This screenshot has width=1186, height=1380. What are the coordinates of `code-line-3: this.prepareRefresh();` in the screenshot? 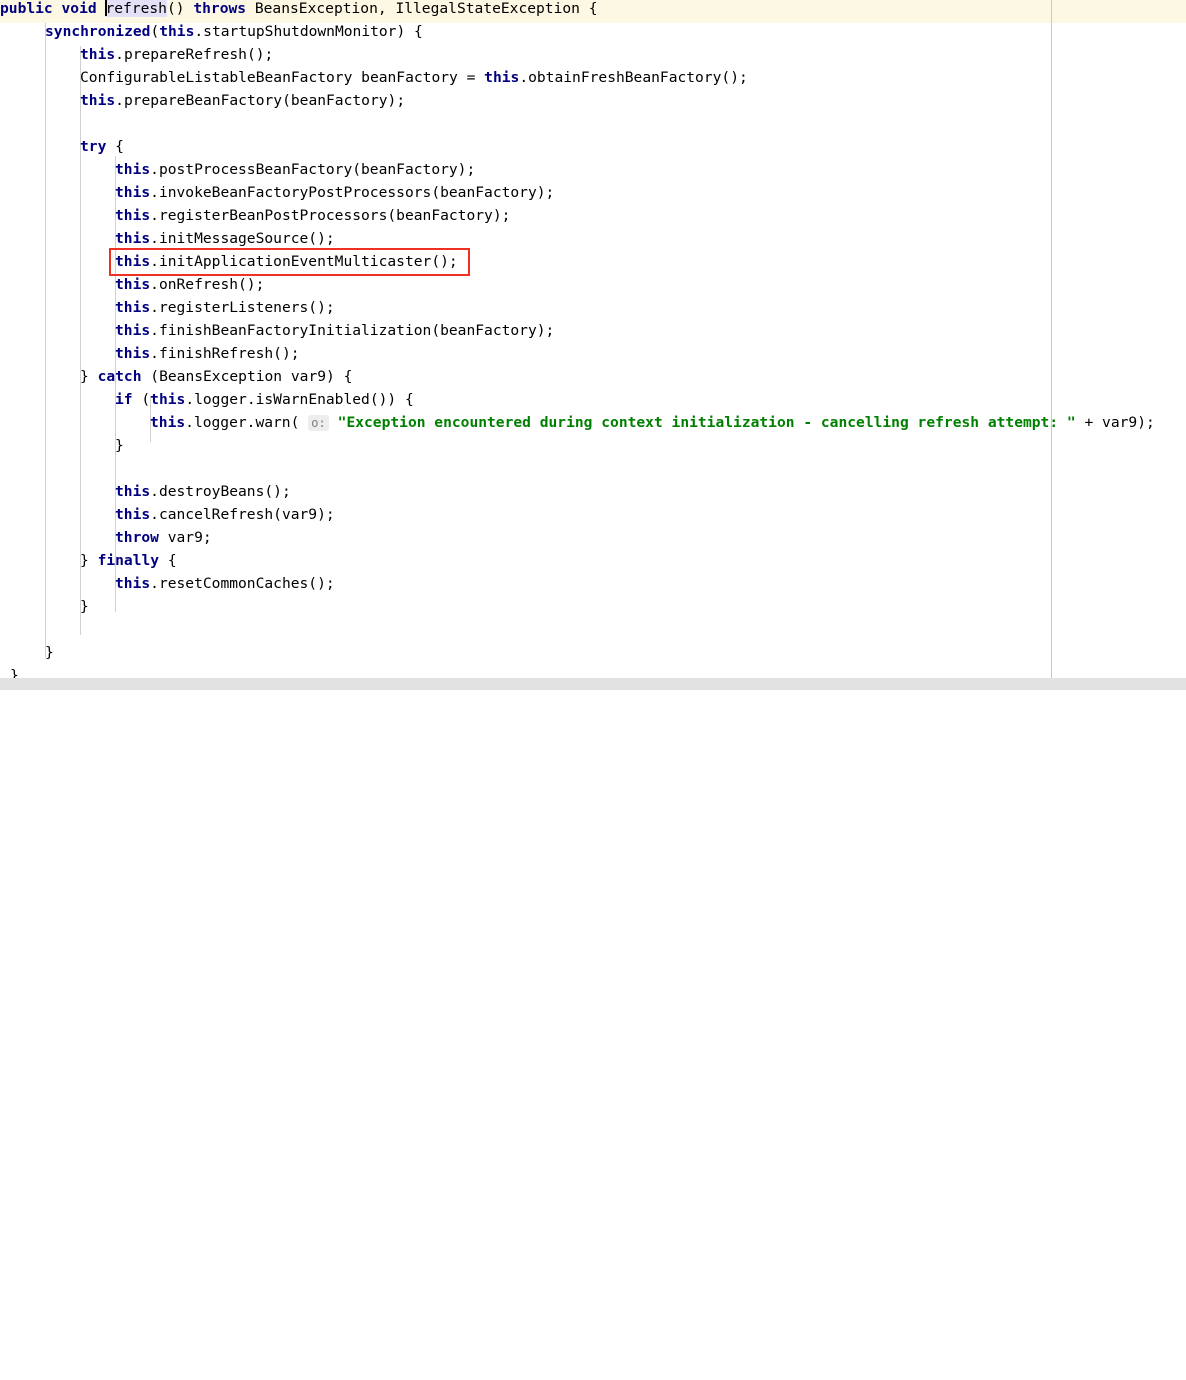 It's located at (176, 54).